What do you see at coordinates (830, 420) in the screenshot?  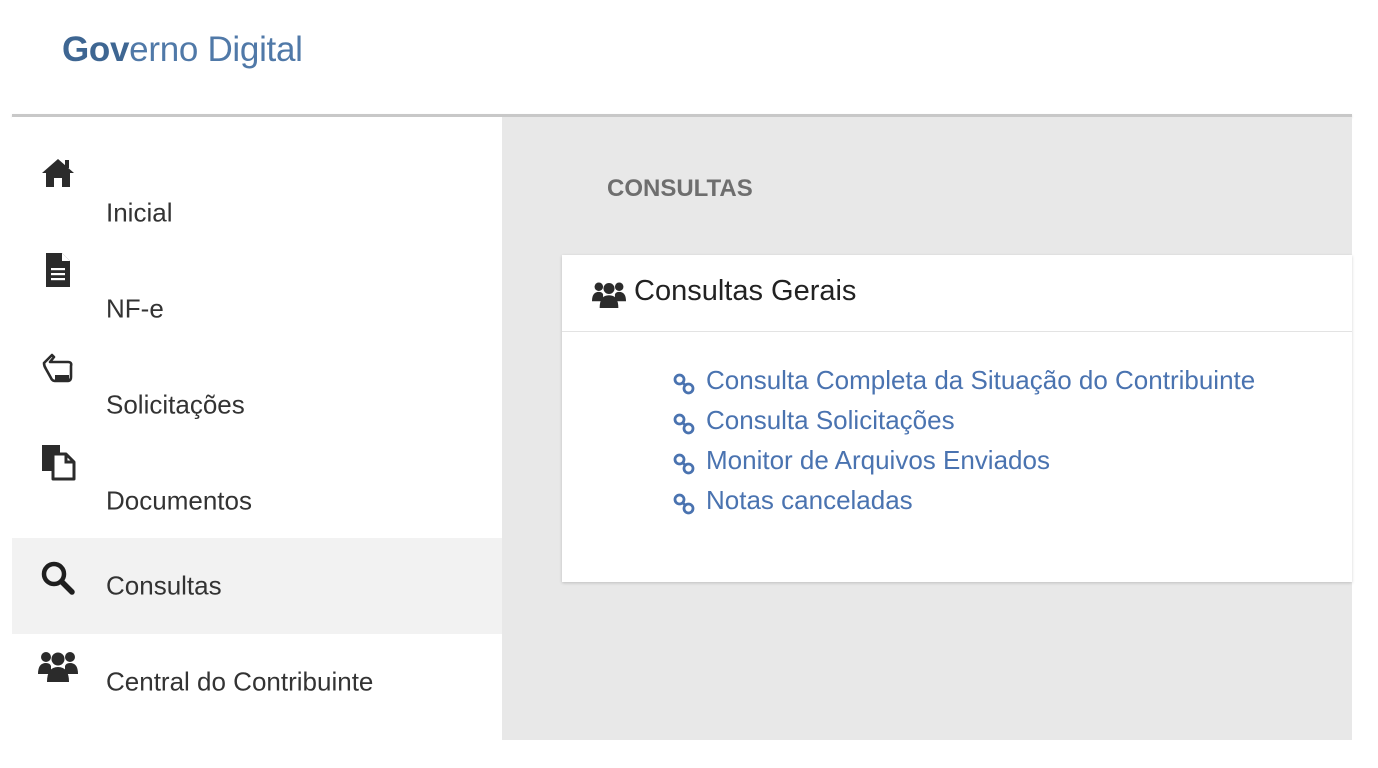 I see `link-label: Consulta Solicitações` at bounding box center [830, 420].